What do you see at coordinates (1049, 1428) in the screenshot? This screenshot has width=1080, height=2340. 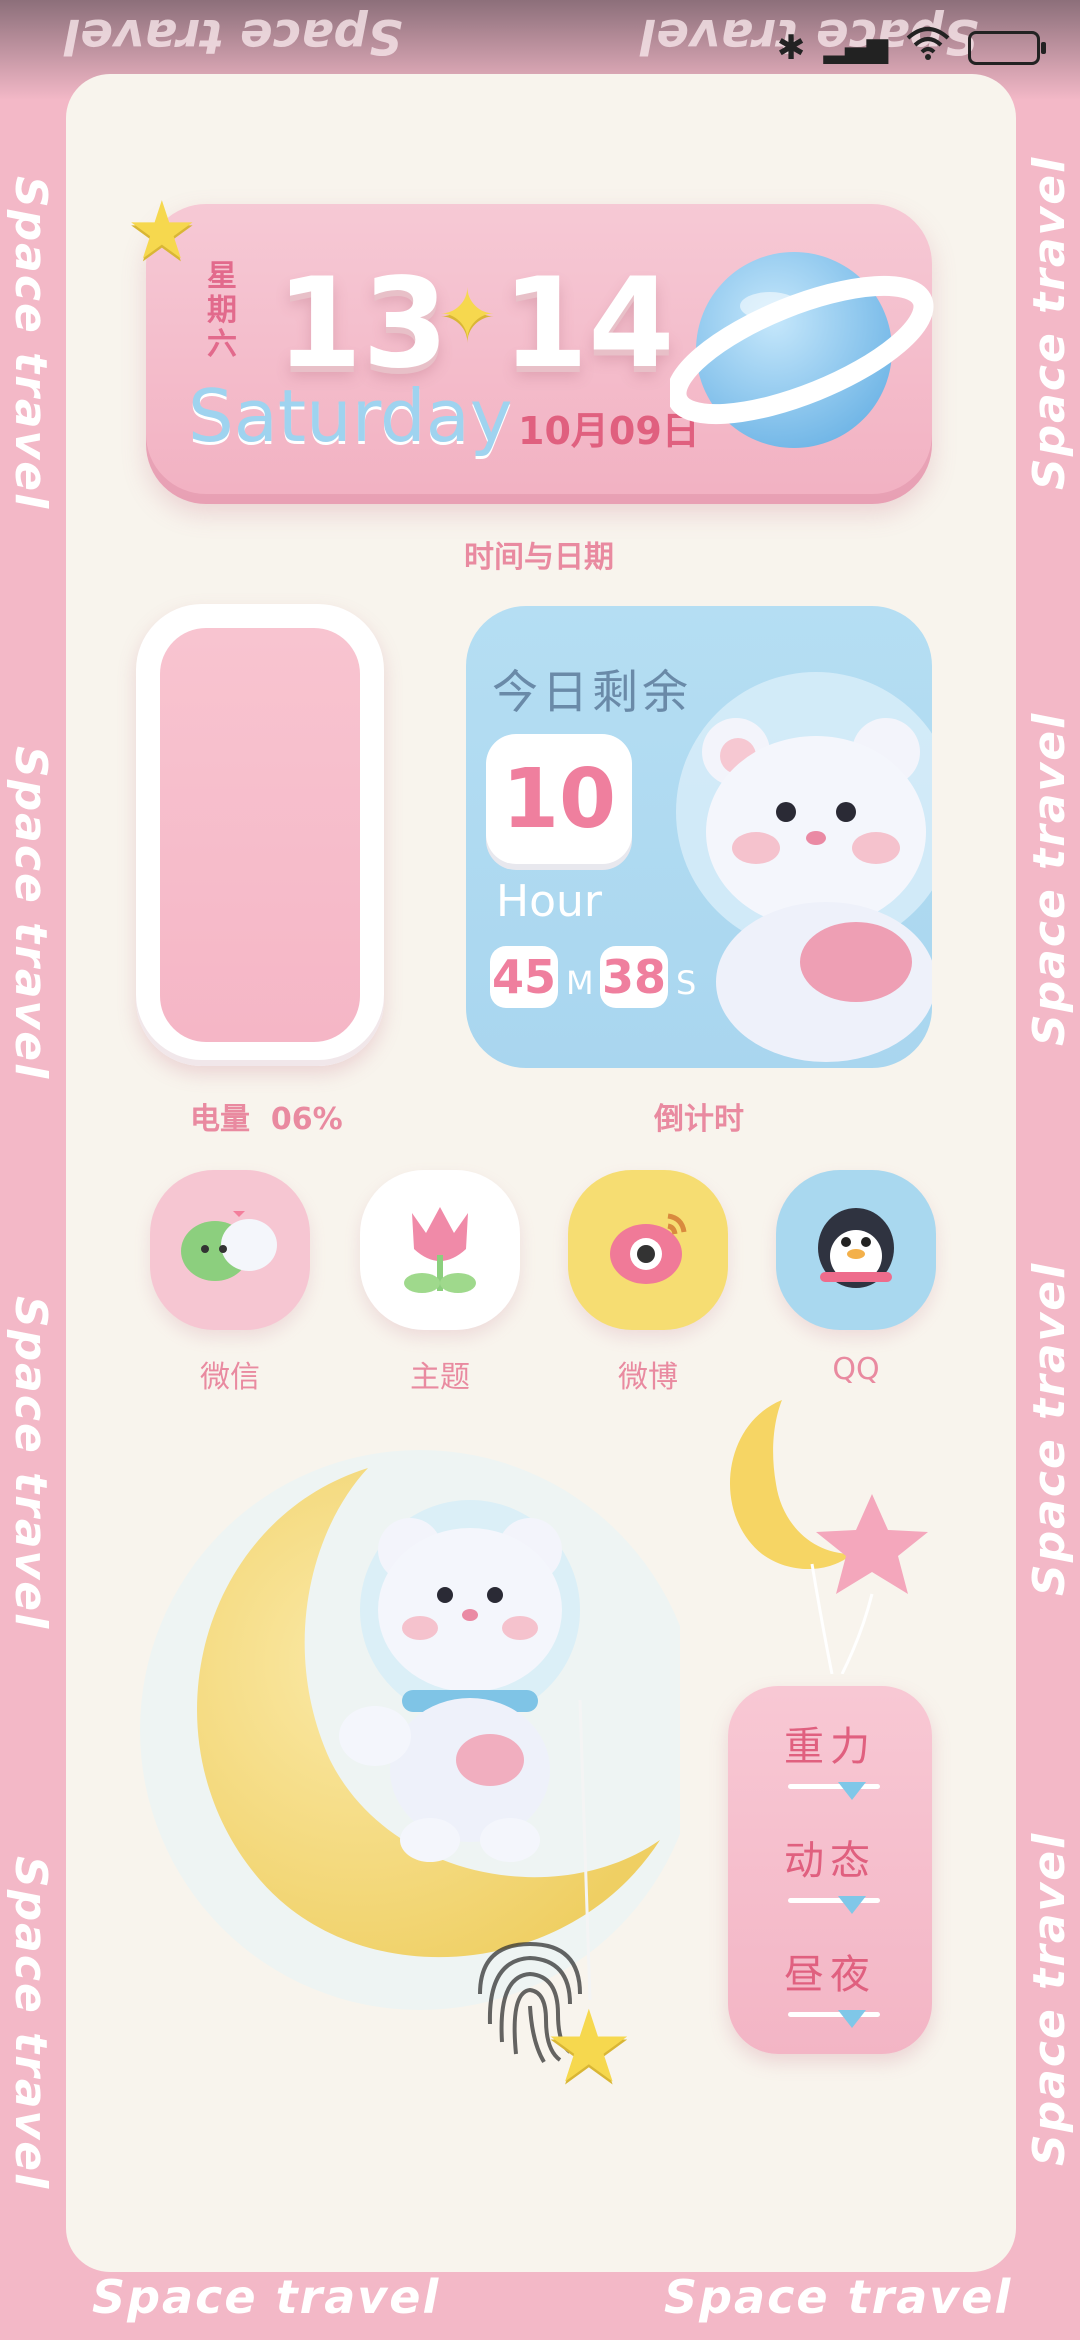 I see `edge-text-right-3: Space travel` at bounding box center [1049, 1428].